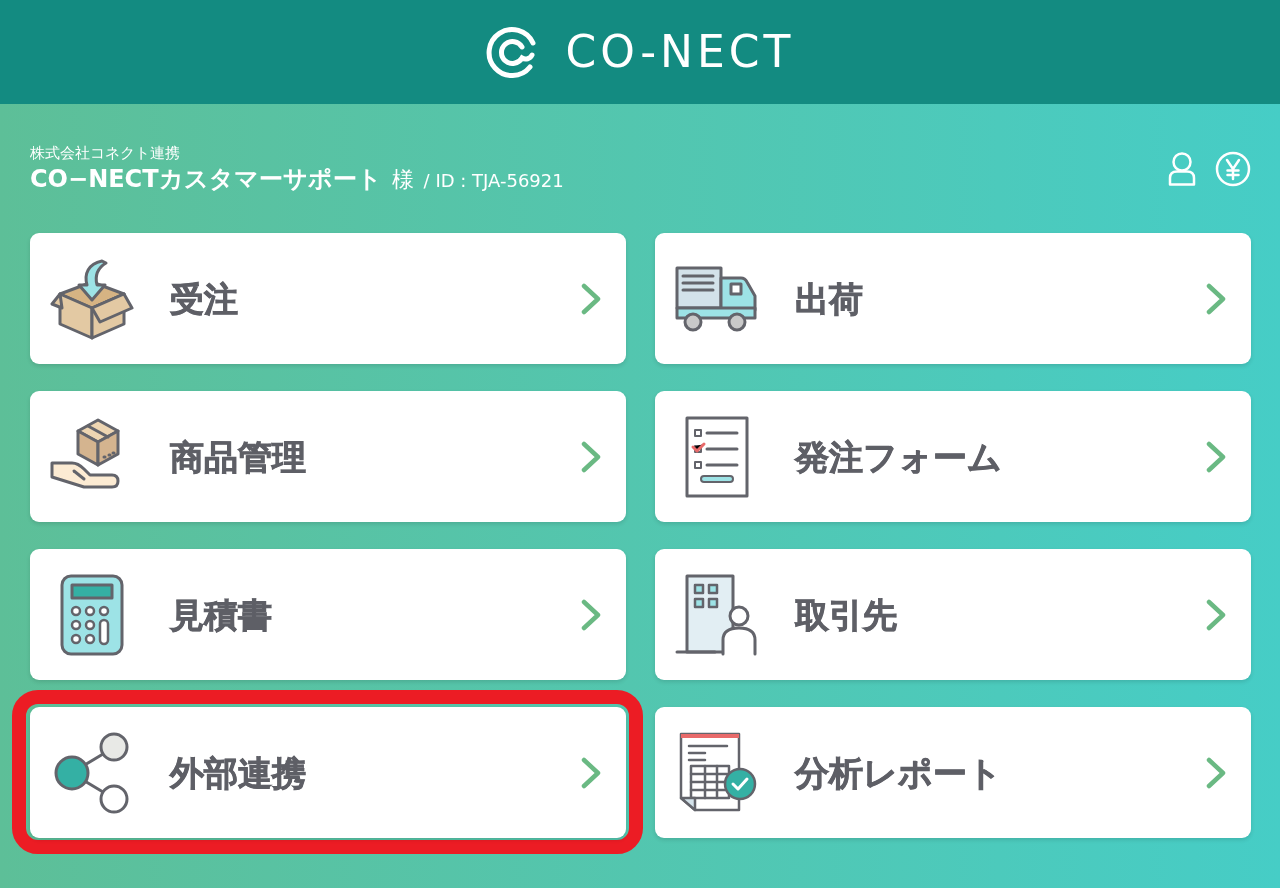  I want to click on customer-name: CO−NECTカスタマーサポート, so click(206, 179).